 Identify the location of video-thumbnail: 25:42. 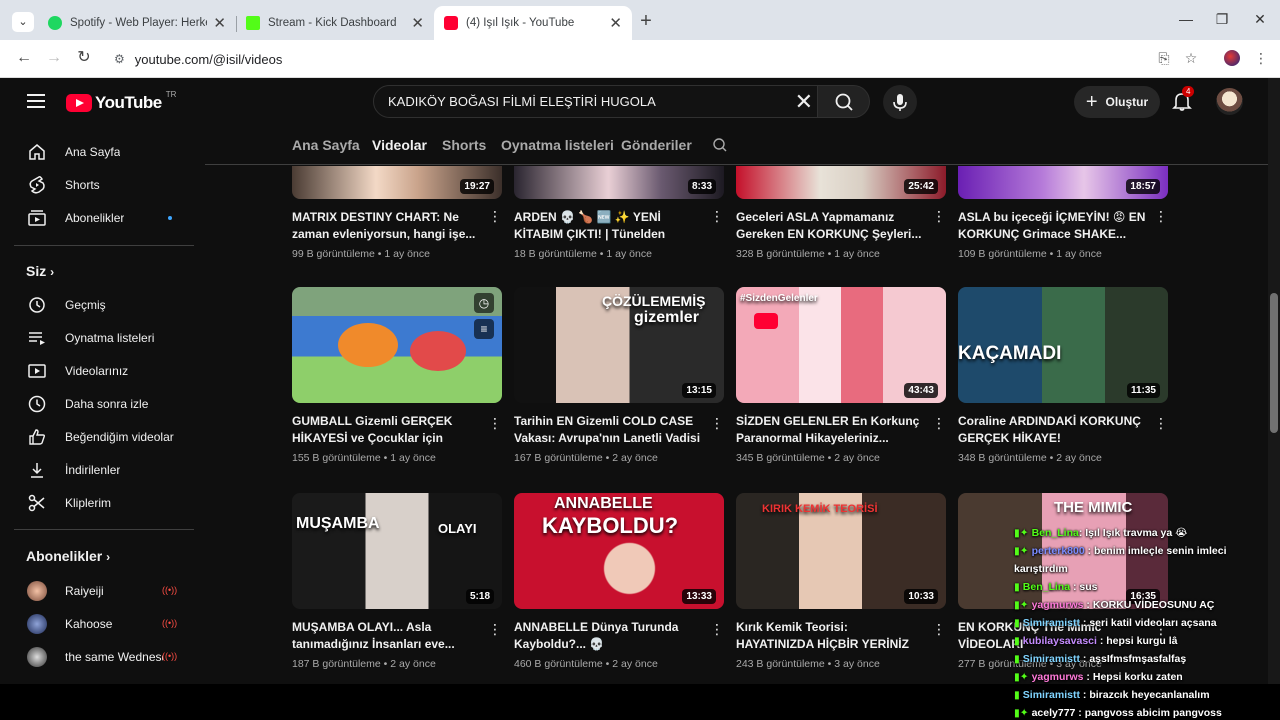
(841, 182).